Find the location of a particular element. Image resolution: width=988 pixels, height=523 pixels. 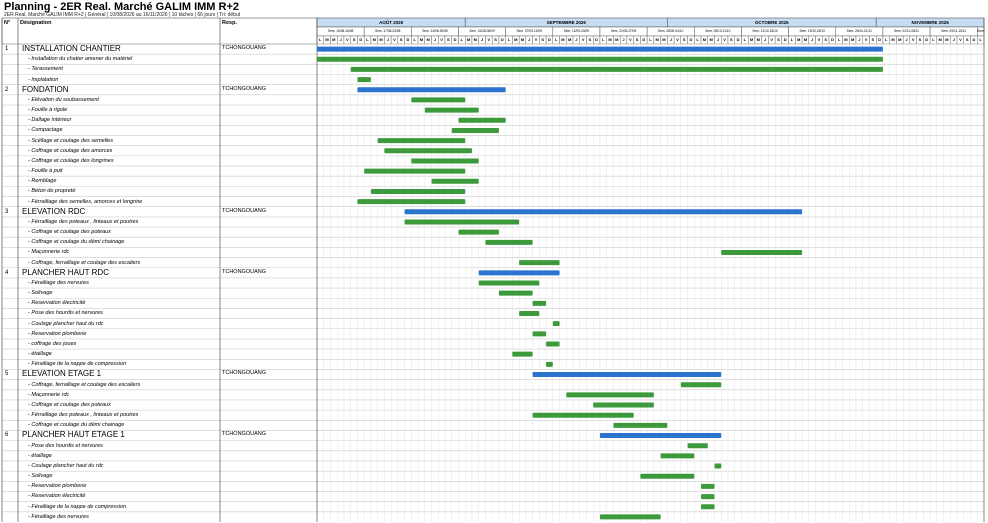

week-label: Sem. 17/08-23/08 is located at coordinates (388, 31).